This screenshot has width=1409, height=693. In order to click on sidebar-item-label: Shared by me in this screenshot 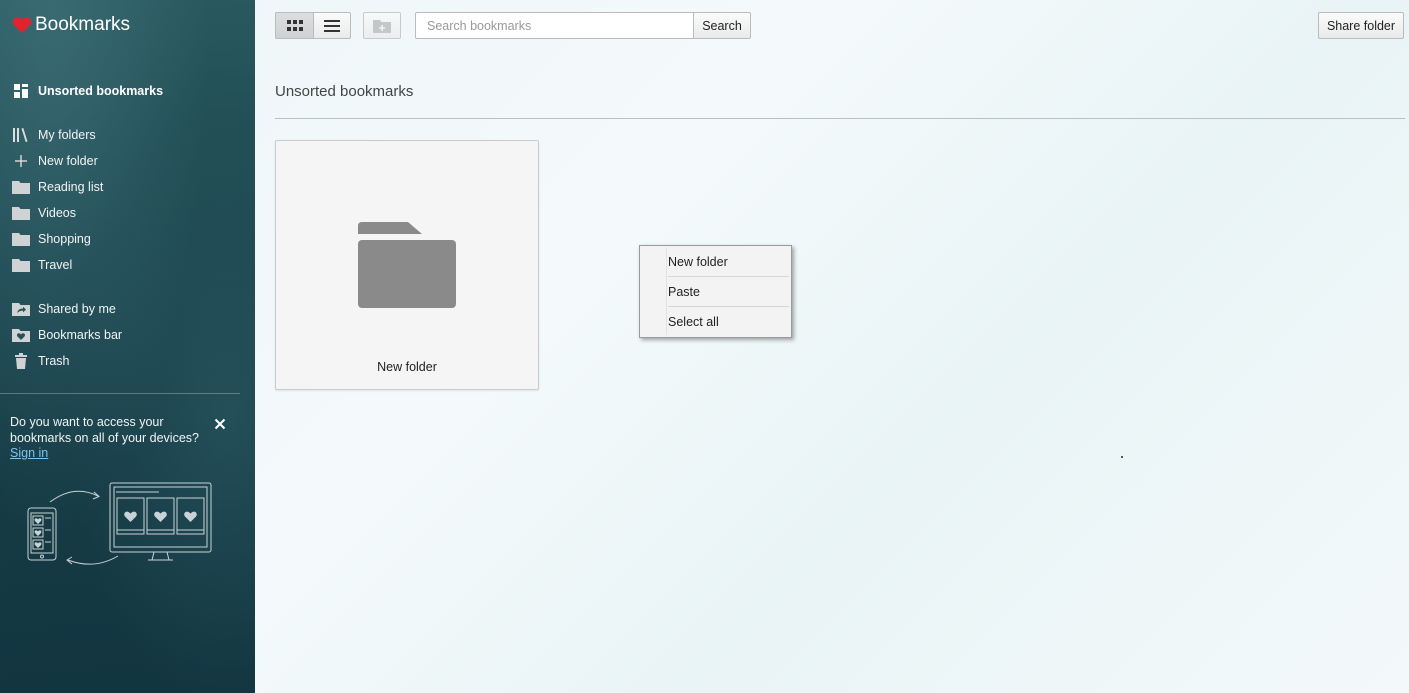, I will do `click(77, 309)`.